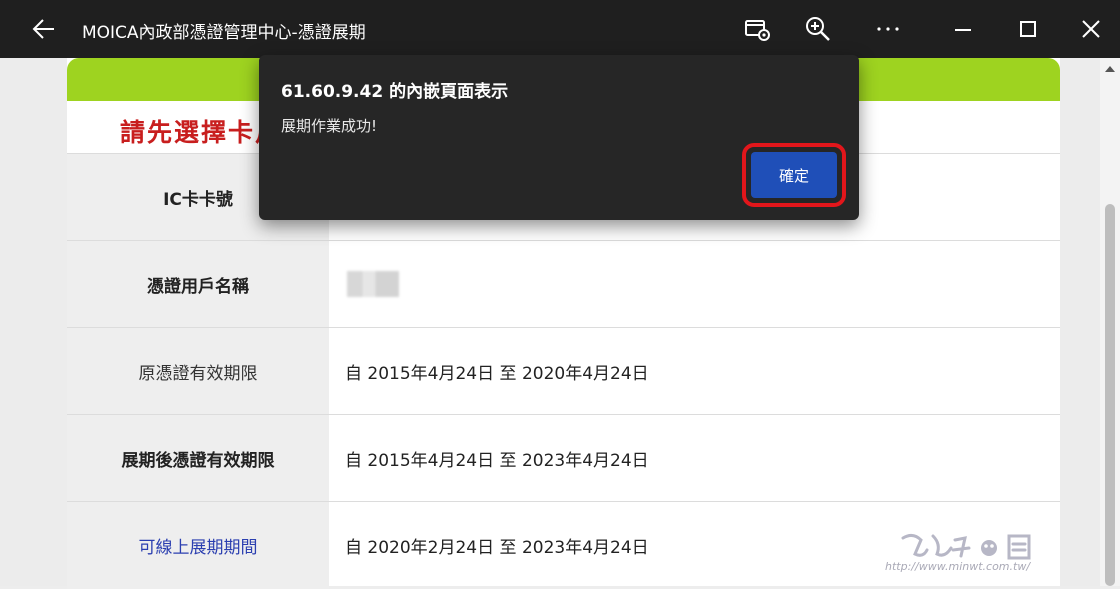 This screenshot has height=589, width=1120. Describe the element at coordinates (585, 374) in the screenshot. I see `to-date: 2020年4月24日` at that location.